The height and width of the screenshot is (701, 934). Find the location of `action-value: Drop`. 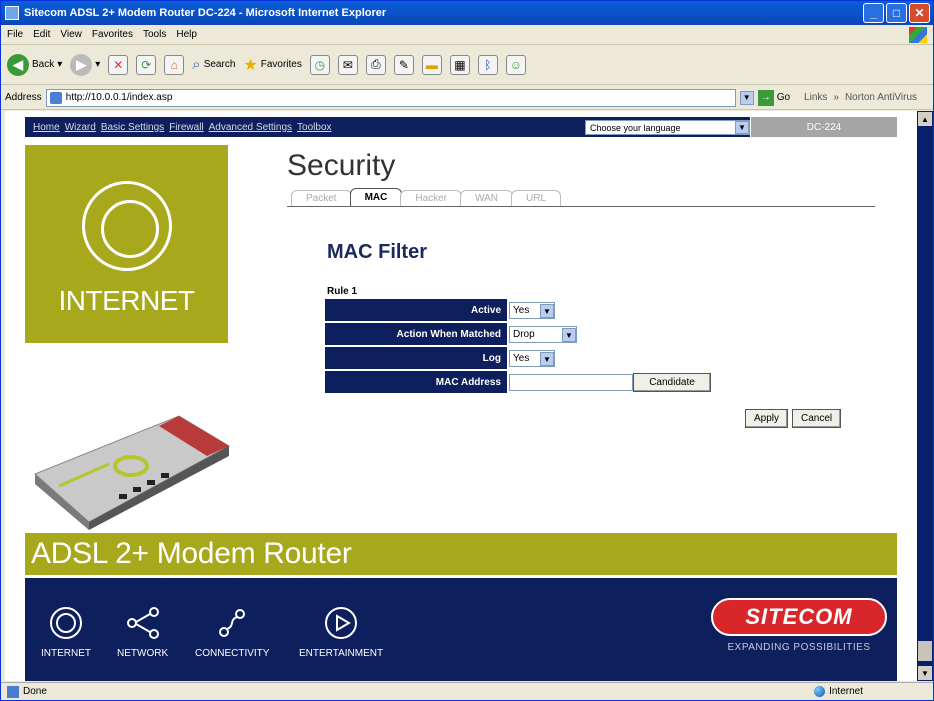

action-value: Drop is located at coordinates (524, 334).